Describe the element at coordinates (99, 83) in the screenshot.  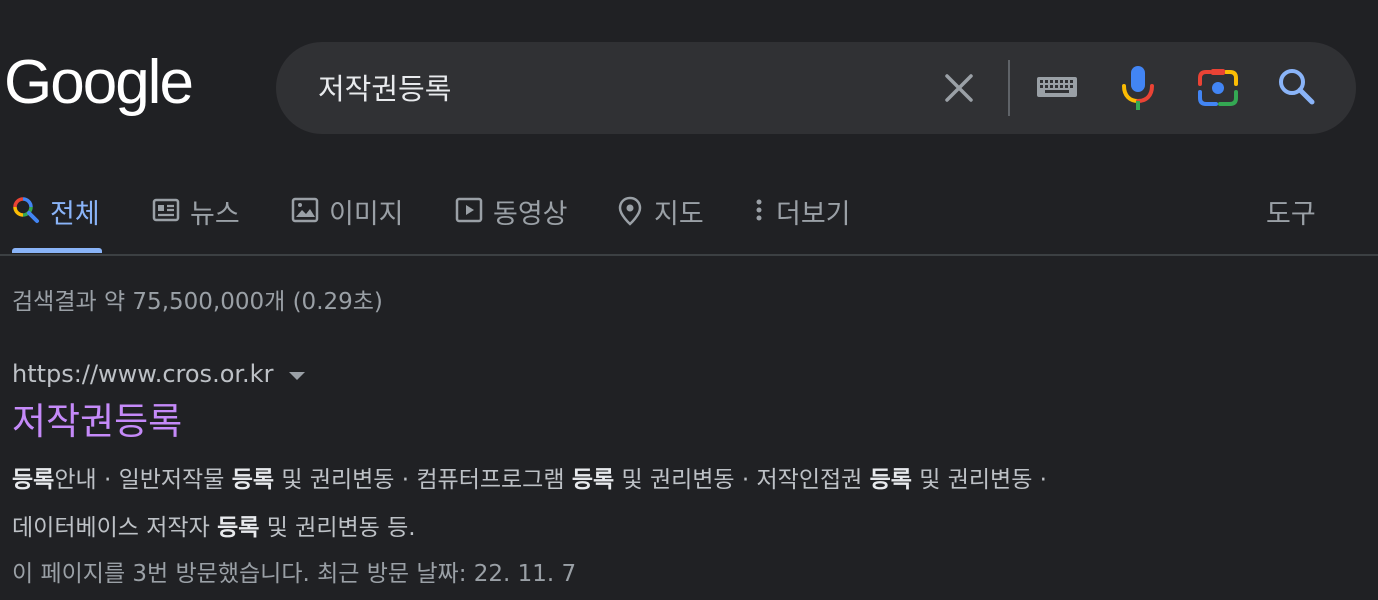
I see `google-logo: Google` at that location.